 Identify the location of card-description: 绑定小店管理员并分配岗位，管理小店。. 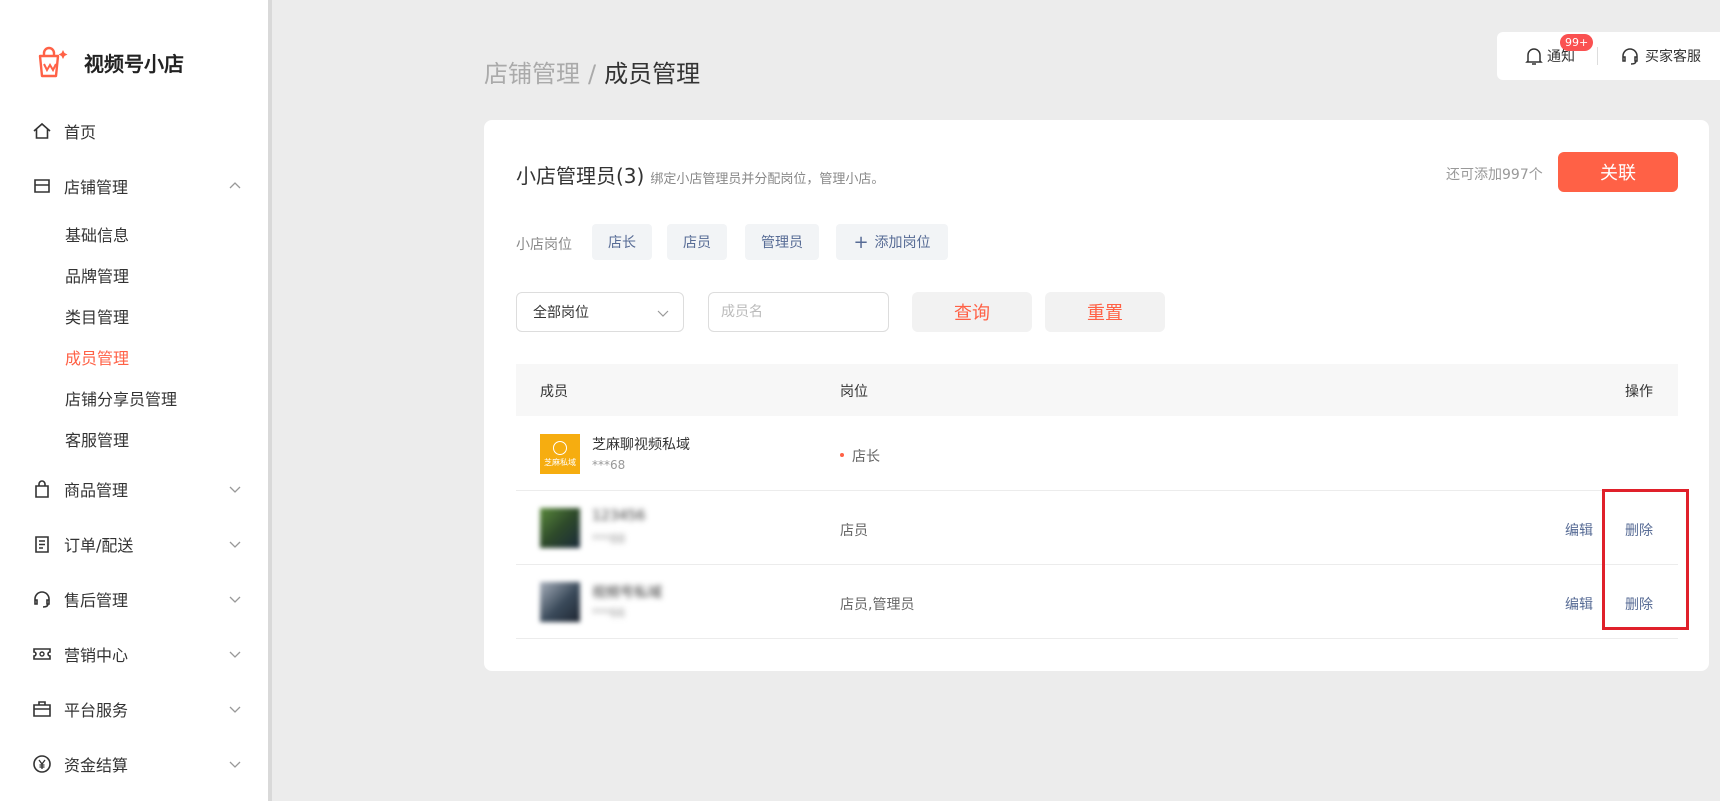
(767, 179).